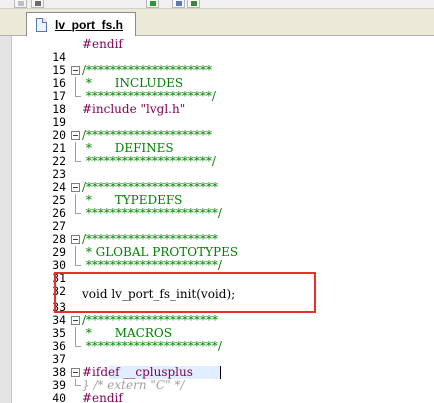  What do you see at coordinates (223, 181) in the screenshot?
I see `code-line: 24` at bounding box center [223, 181].